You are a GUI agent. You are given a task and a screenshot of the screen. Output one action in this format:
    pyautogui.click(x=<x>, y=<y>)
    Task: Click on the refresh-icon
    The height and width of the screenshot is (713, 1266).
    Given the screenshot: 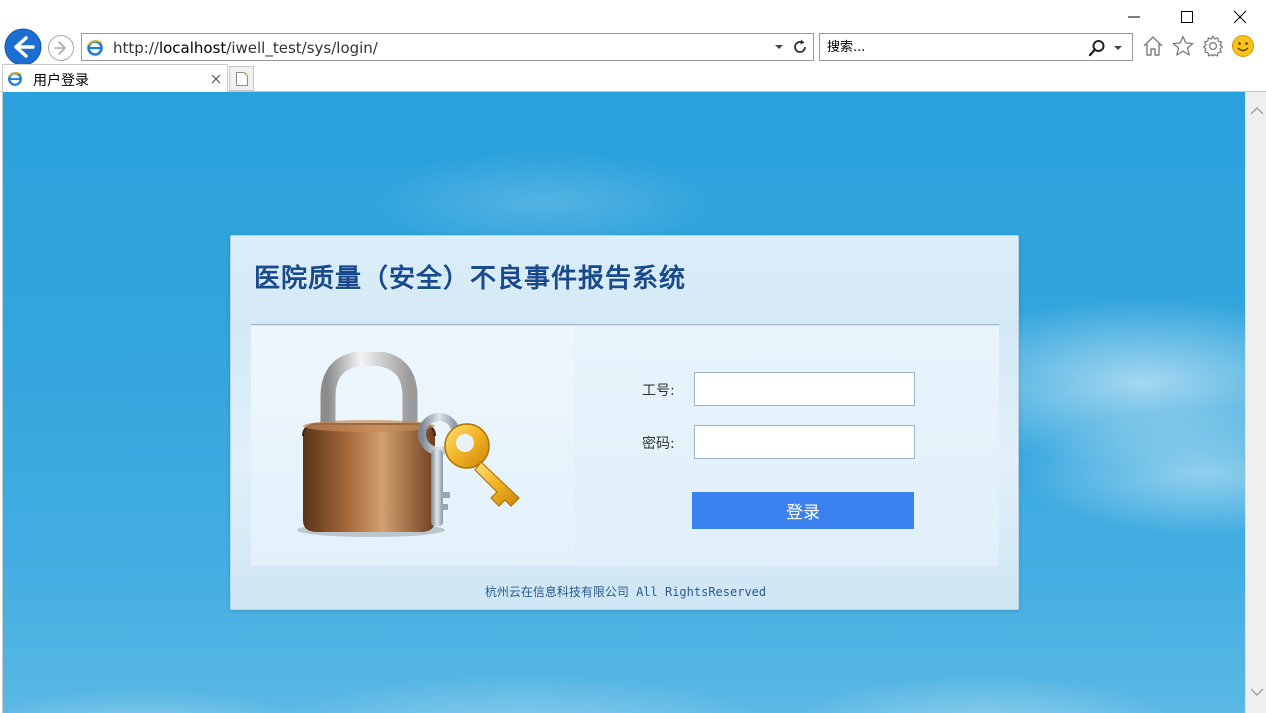 What is the action you would take?
    pyautogui.click(x=800, y=46)
    